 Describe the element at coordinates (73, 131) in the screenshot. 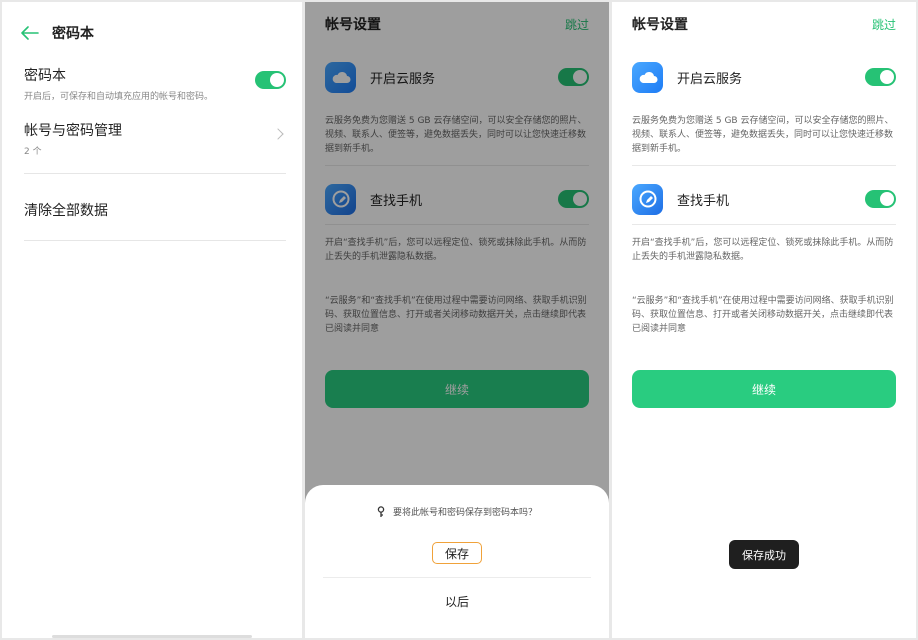

I see `account-manage-label: 帐号与密码管理` at that location.